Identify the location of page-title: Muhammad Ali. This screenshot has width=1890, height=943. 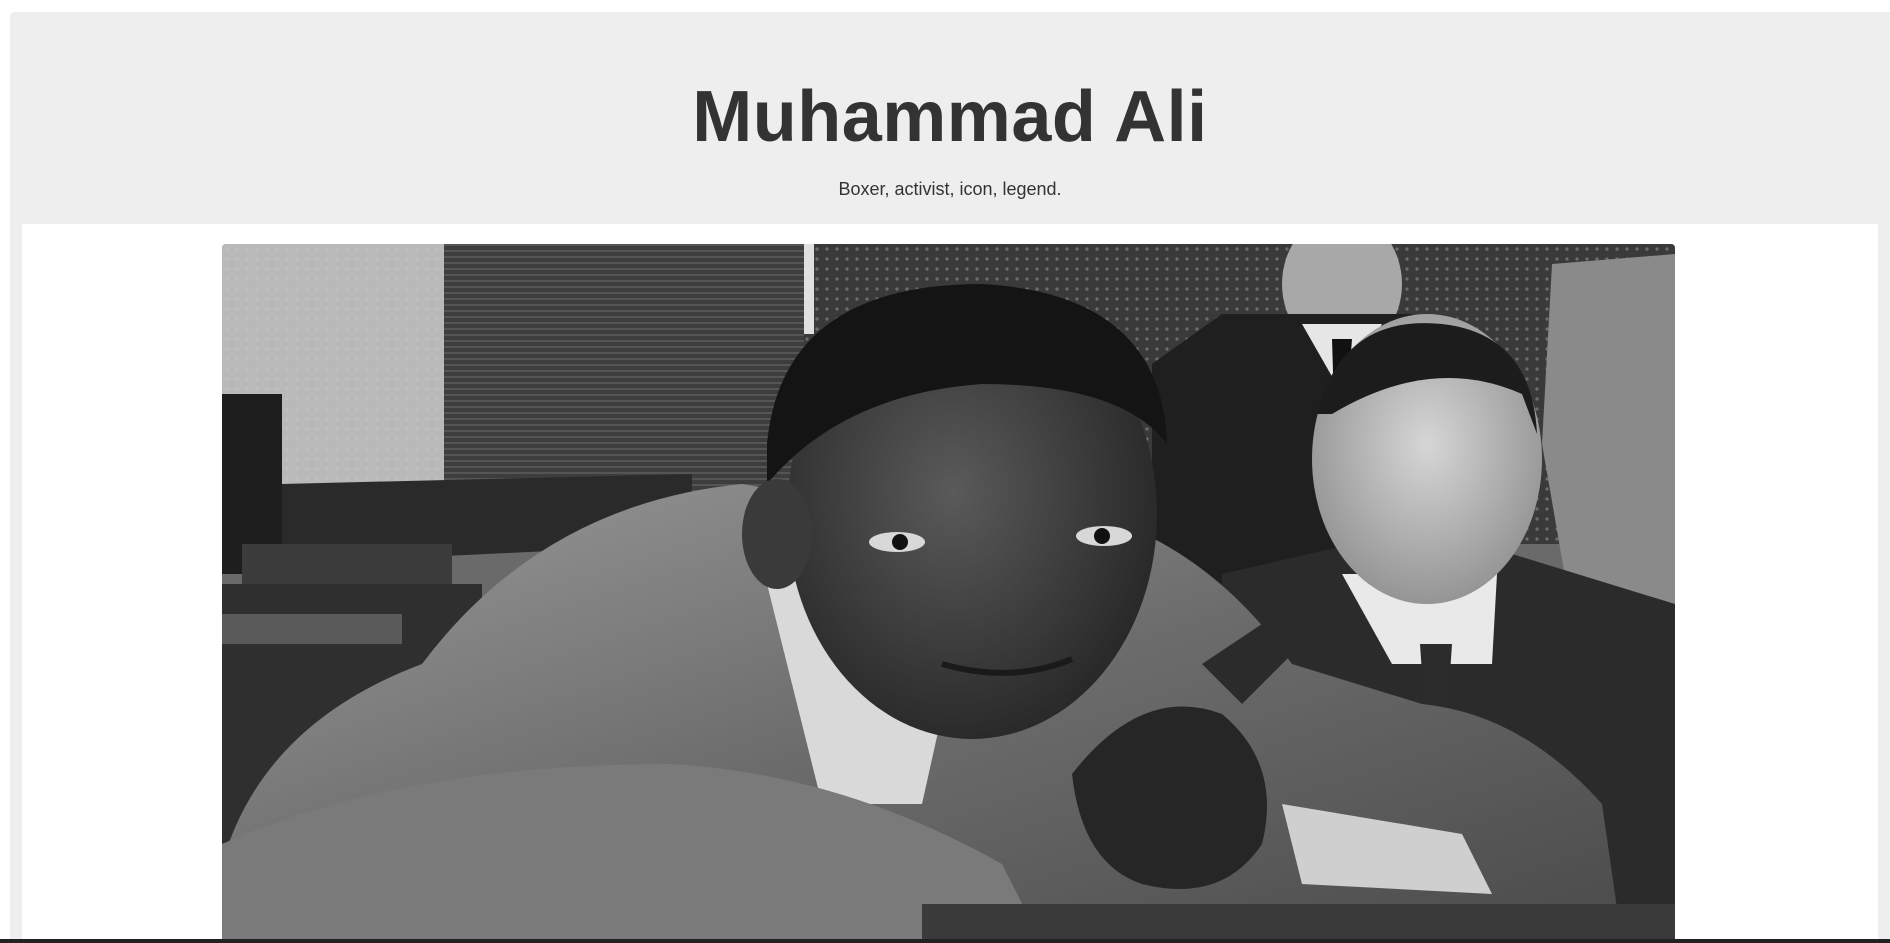
(950, 117).